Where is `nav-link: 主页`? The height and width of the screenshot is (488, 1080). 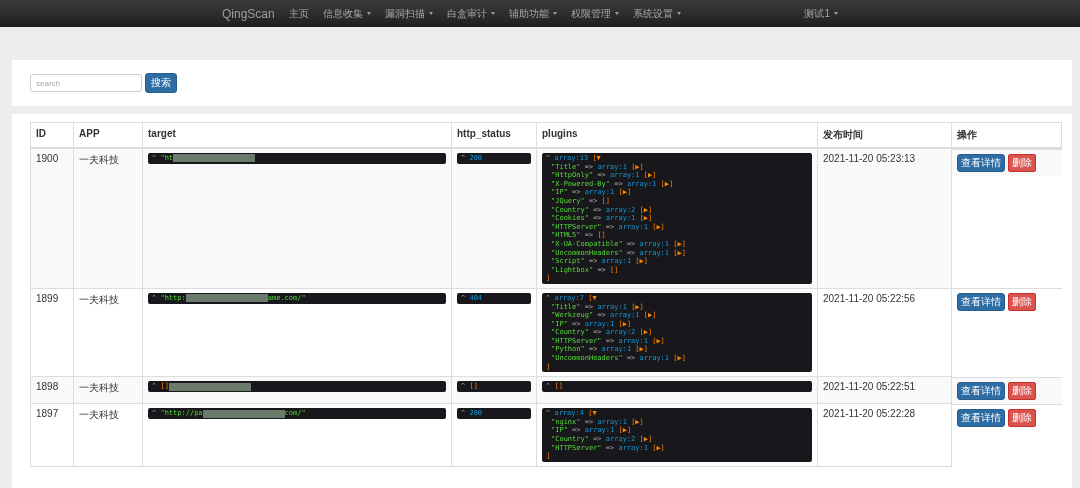
nav-link: 主页 is located at coordinates (298, 13).